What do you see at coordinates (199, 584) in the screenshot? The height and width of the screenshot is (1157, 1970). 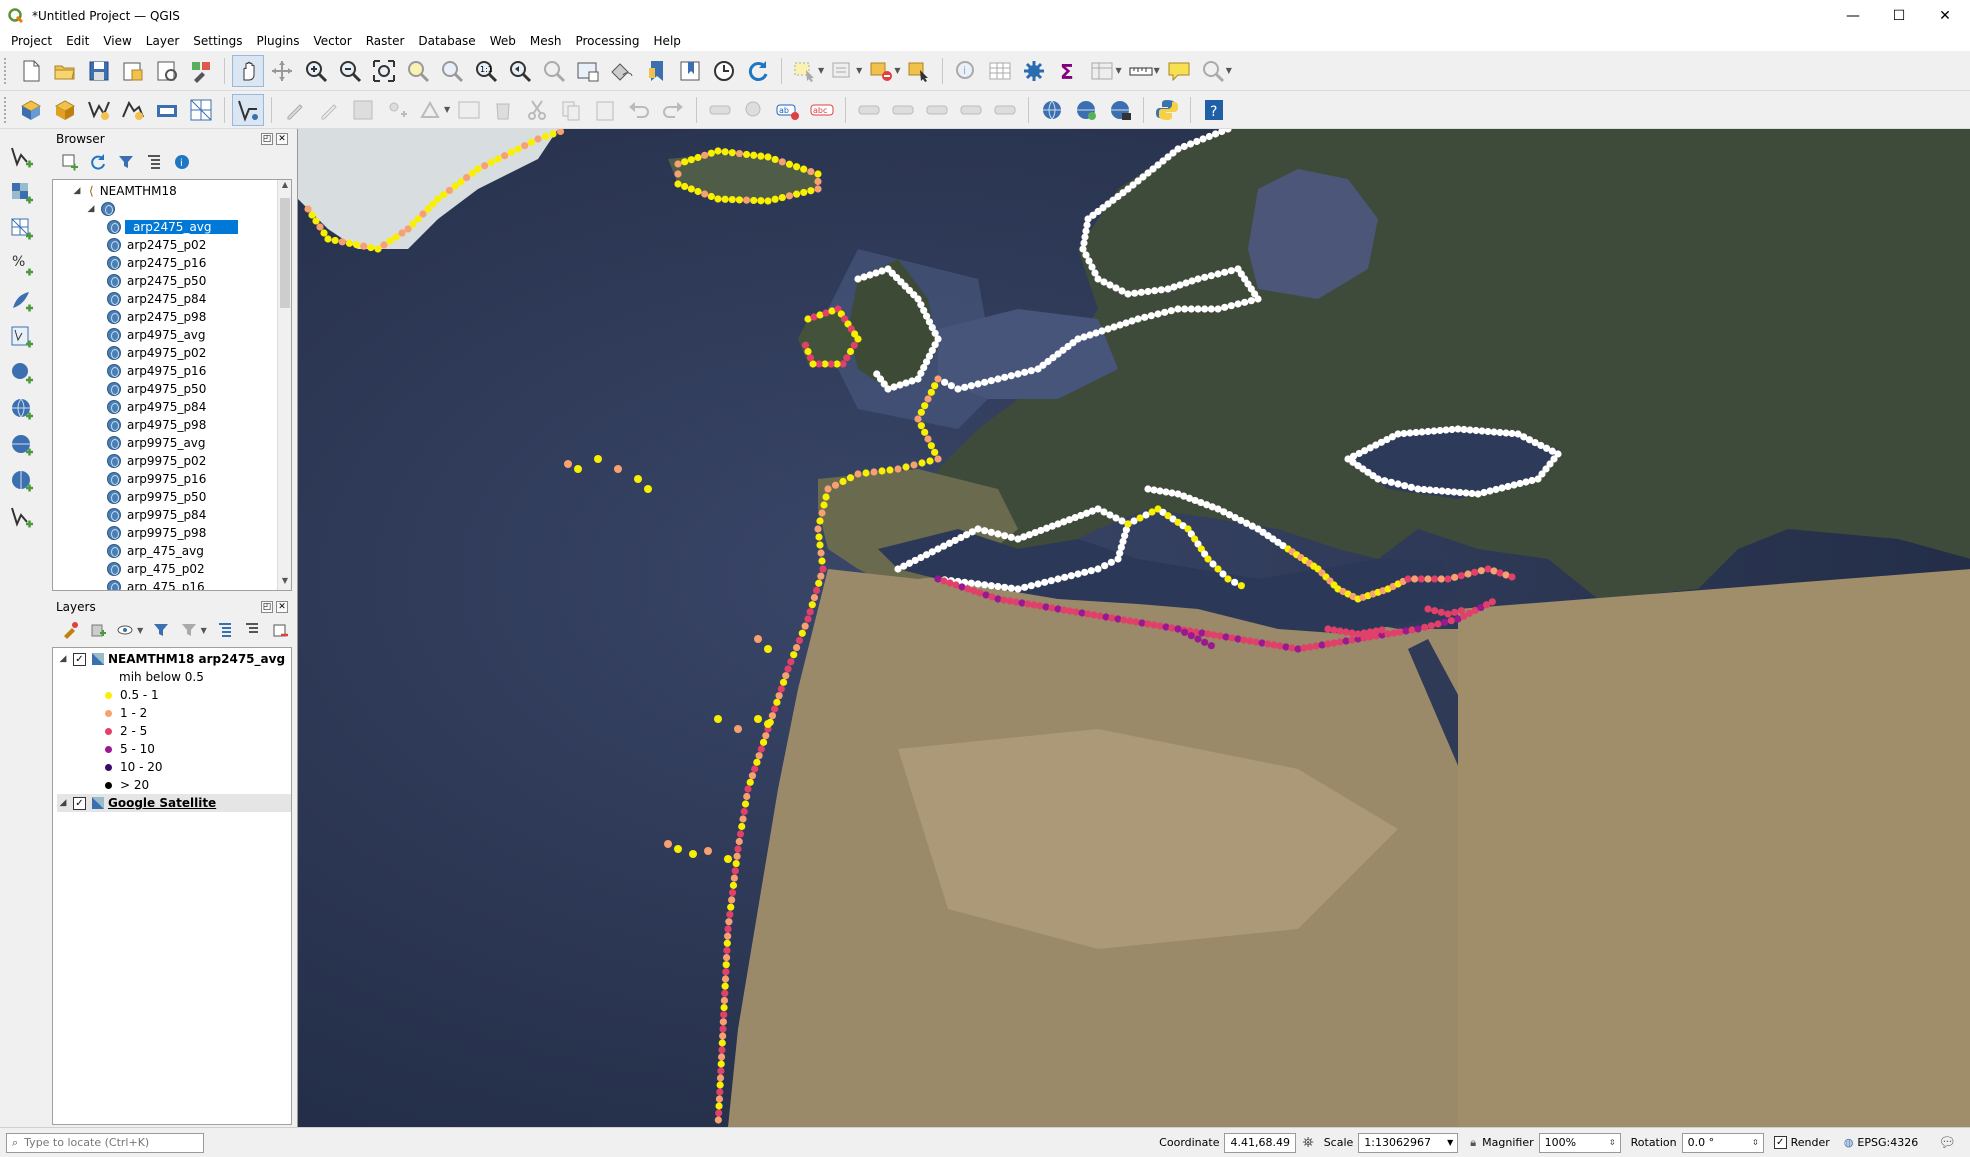 I see `browser-item: arp_475_p16` at bounding box center [199, 584].